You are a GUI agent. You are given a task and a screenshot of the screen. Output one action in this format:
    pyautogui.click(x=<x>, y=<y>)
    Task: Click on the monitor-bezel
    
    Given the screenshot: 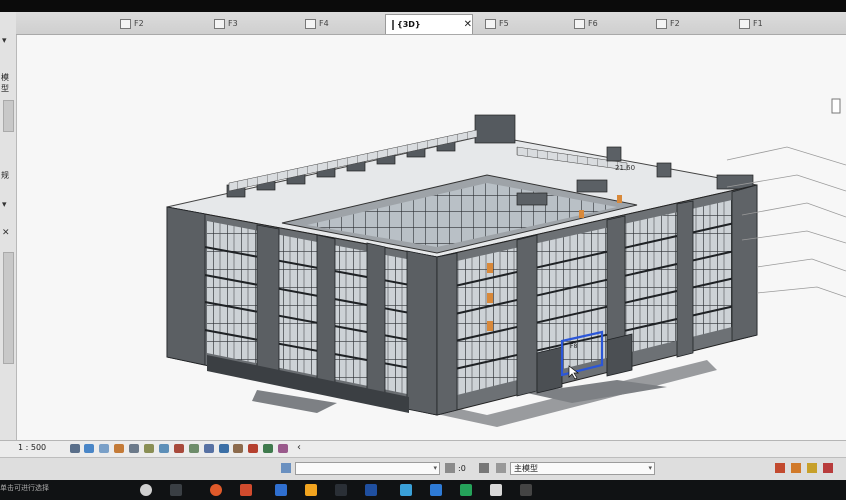 What is the action you would take?
    pyautogui.click(x=423, y=6)
    